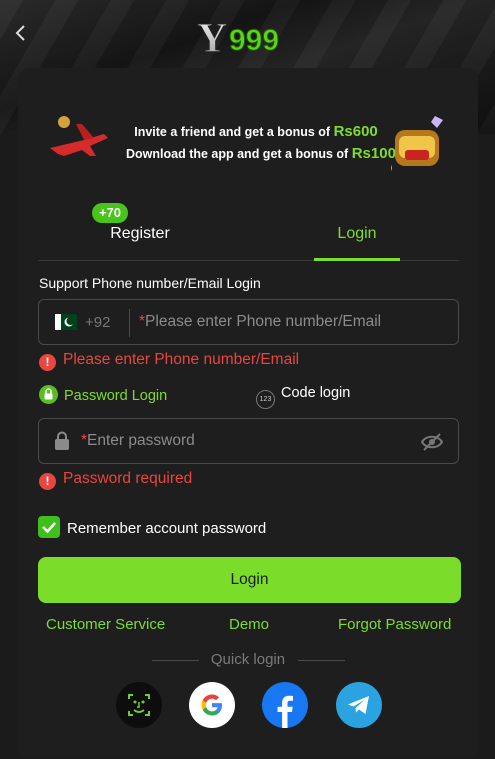  What do you see at coordinates (432, 442) in the screenshot?
I see `eye-hidden-icon` at bounding box center [432, 442].